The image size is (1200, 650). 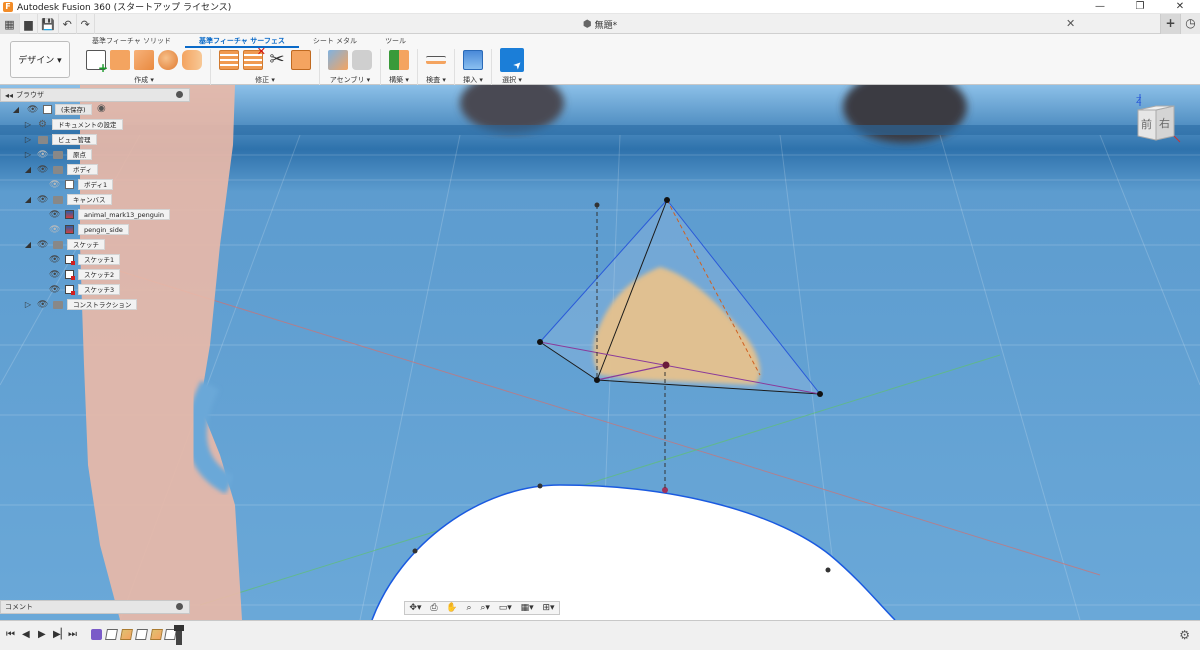 I want to click on assemble-menu: アセンブリ ▾, so click(x=350, y=80).